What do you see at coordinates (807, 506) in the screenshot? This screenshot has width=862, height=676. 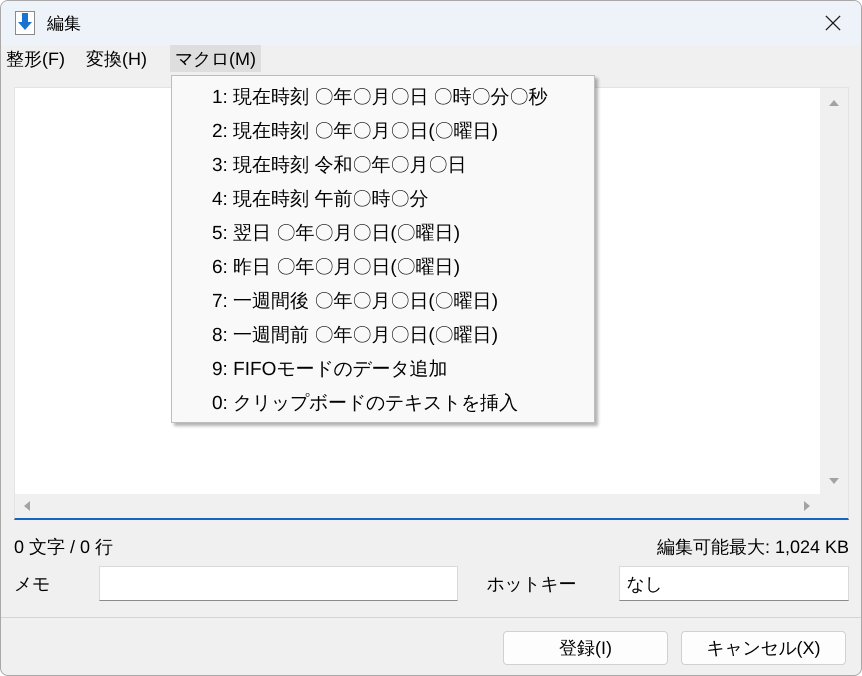 I see `scroll-right-icon` at bounding box center [807, 506].